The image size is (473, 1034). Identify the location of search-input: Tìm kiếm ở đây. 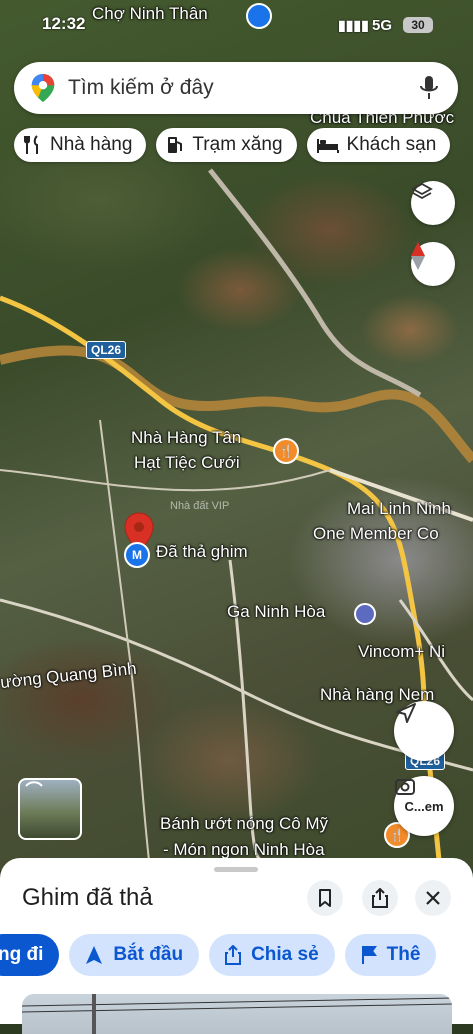
(243, 88).